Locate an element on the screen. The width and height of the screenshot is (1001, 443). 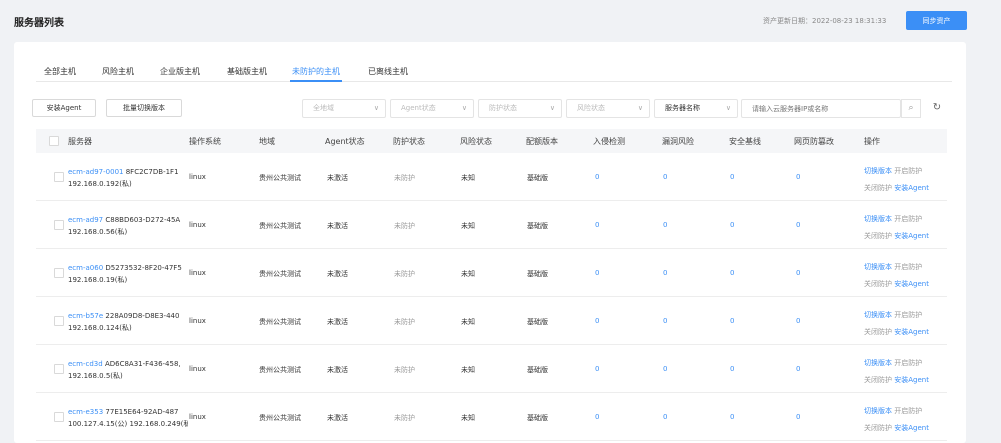
server-name-link: ecm-e353 is located at coordinates (85, 412).